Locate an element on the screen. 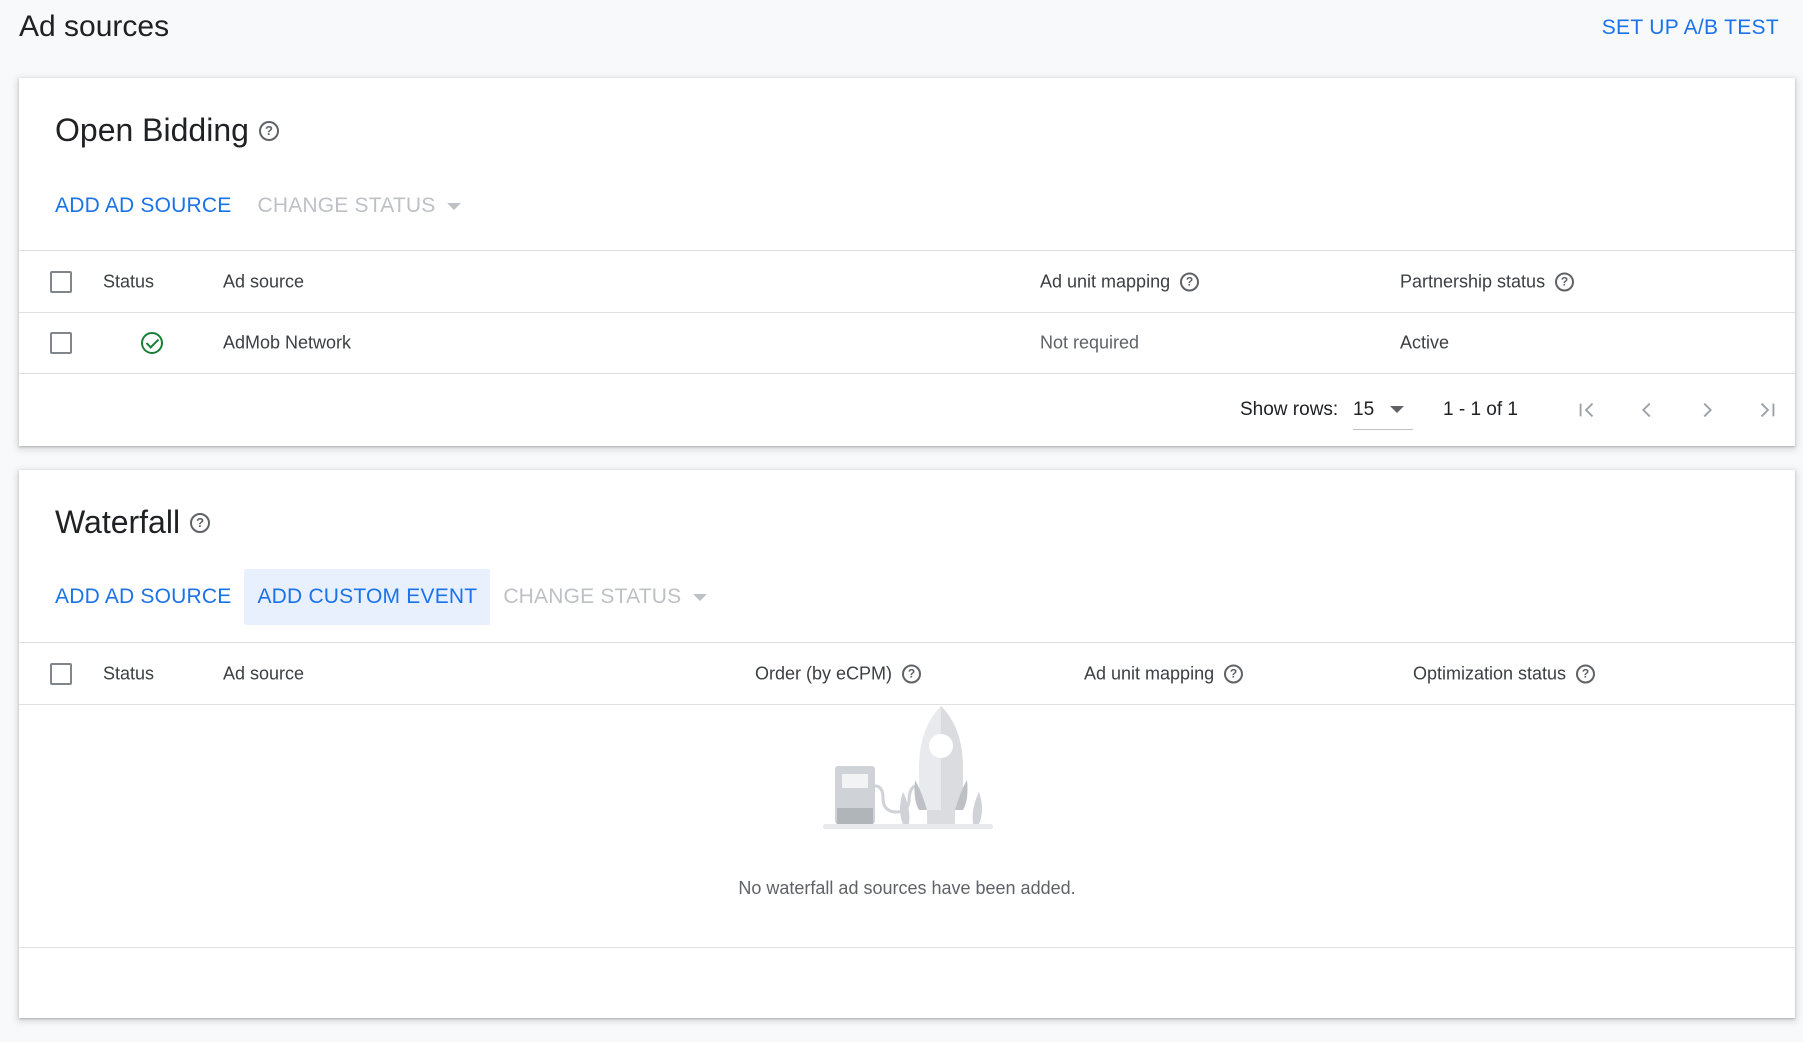 This screenshot has width=1803, height=1042. table-body-divider is located at coordinates (907, 704).